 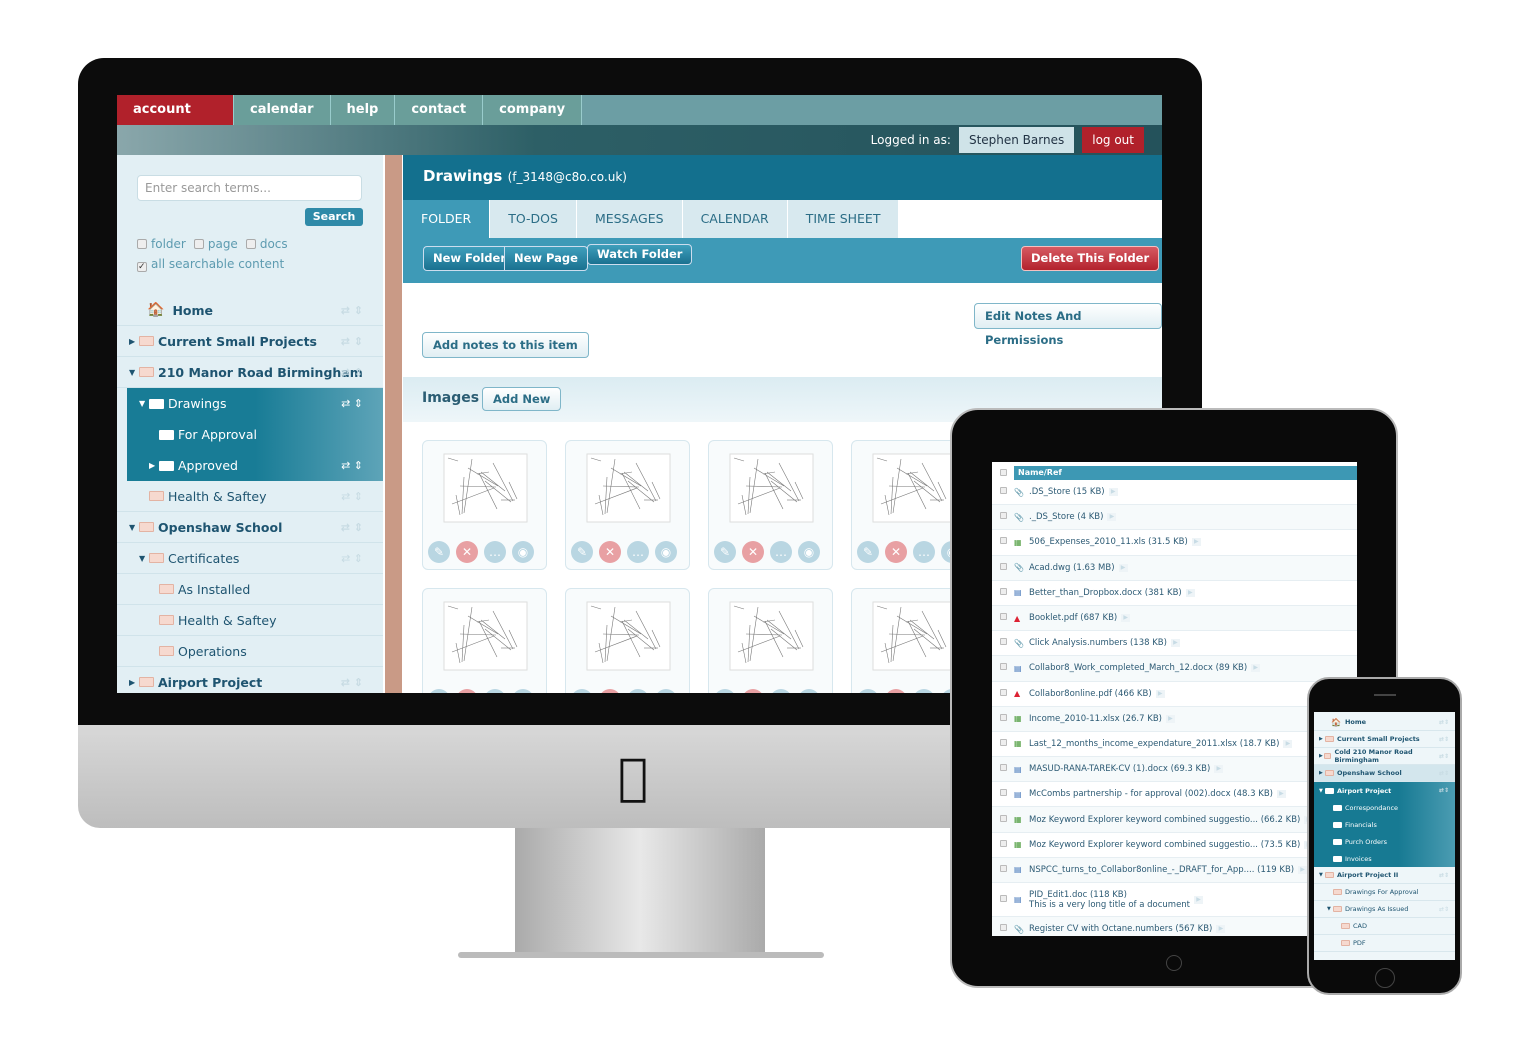 What do you see at coordinates (255, 434) in the screenshot?
I see `tree-item: For Approval` at bounding box center [255, 434].